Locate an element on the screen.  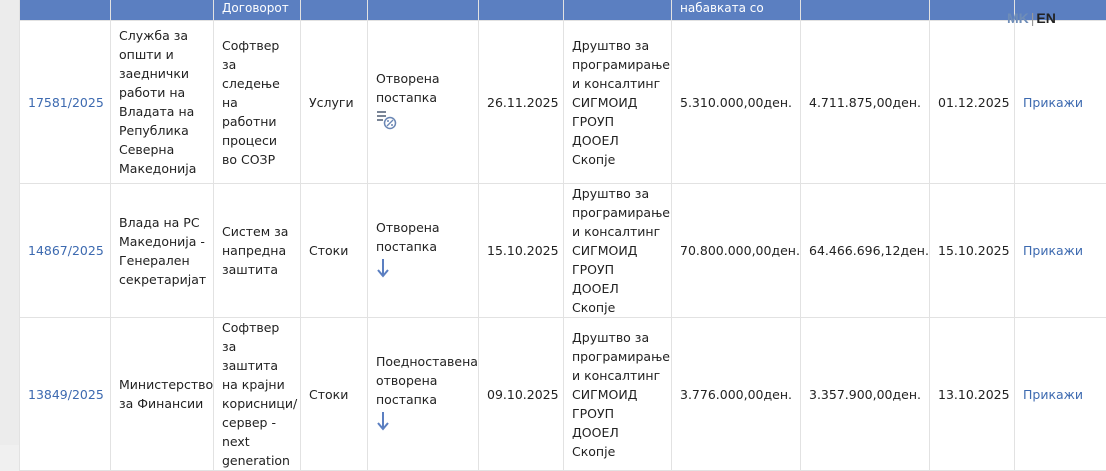
language-switcher: MK|EN is located at coordinates (1031, 18).